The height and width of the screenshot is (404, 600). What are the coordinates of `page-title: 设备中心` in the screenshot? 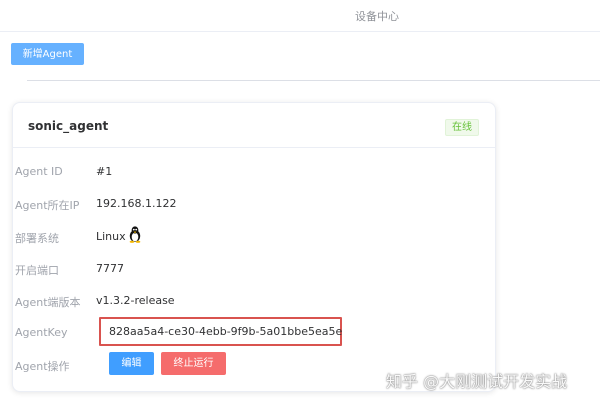 It's located at (377, 16).